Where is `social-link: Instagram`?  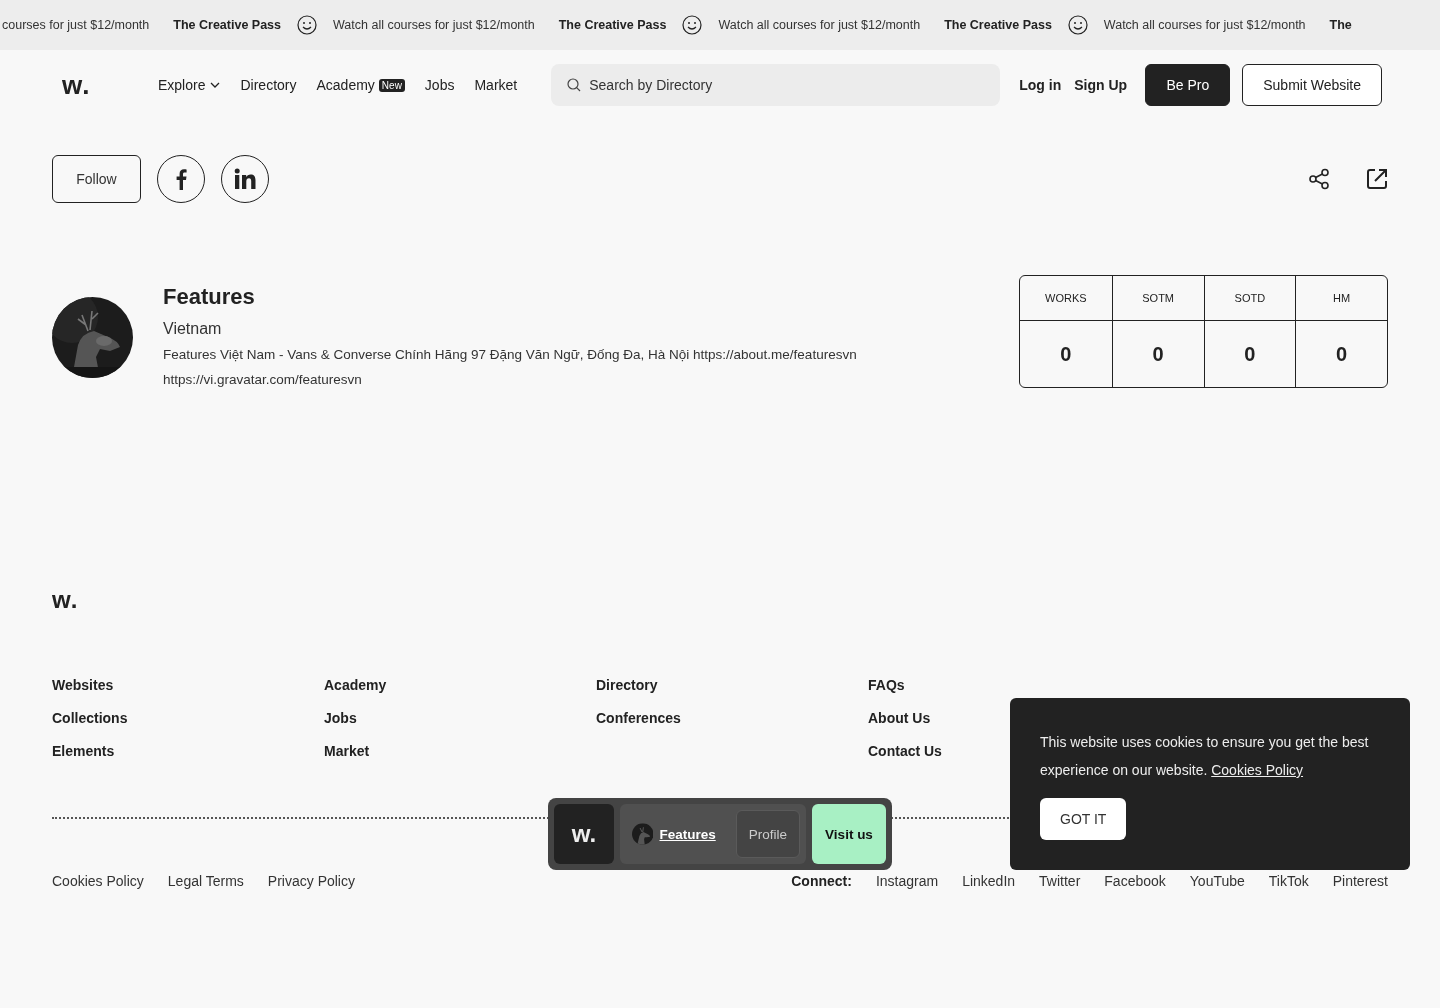
social-link: Instagram is located at coordinates (907, 881).